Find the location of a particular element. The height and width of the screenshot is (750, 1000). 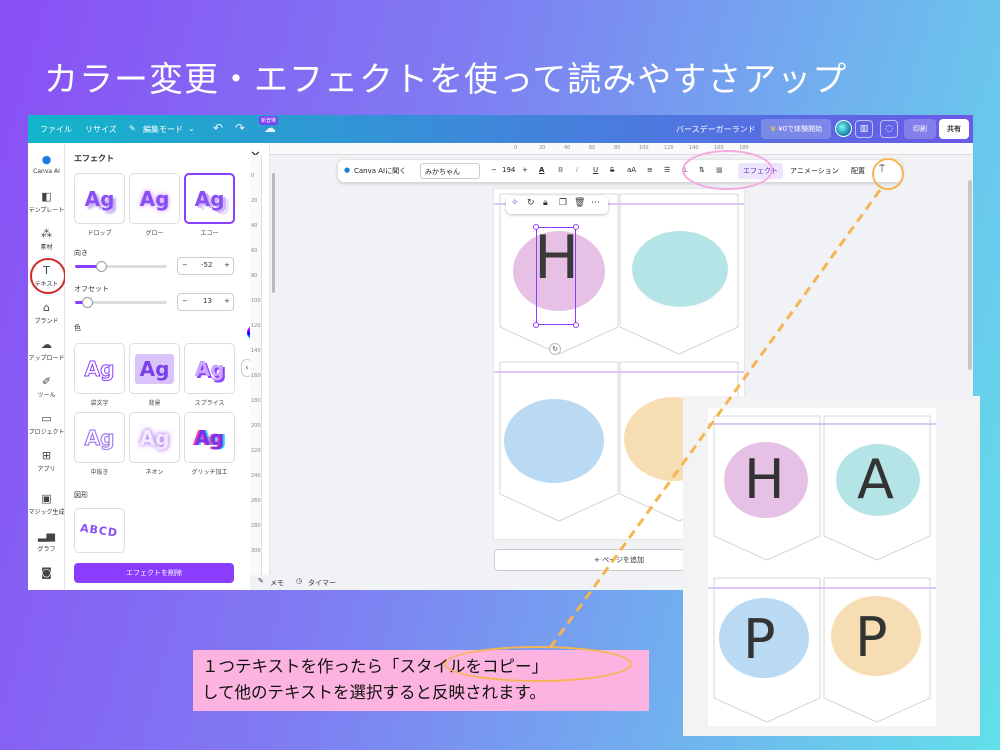

rail-label: Canva AI is located at coordinates (46, 171).